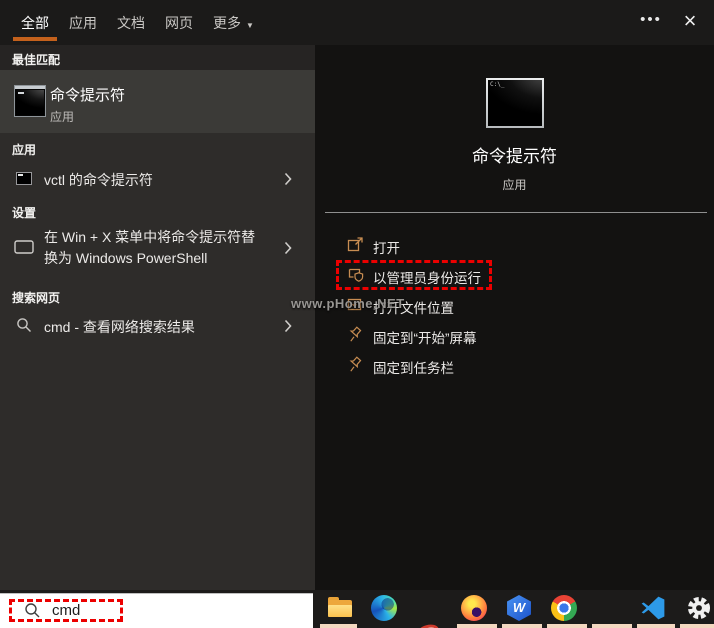  Describe the element at coordinates (233, 23) in the screenshot. I see `tab-more: 更多 ▼` at that location.